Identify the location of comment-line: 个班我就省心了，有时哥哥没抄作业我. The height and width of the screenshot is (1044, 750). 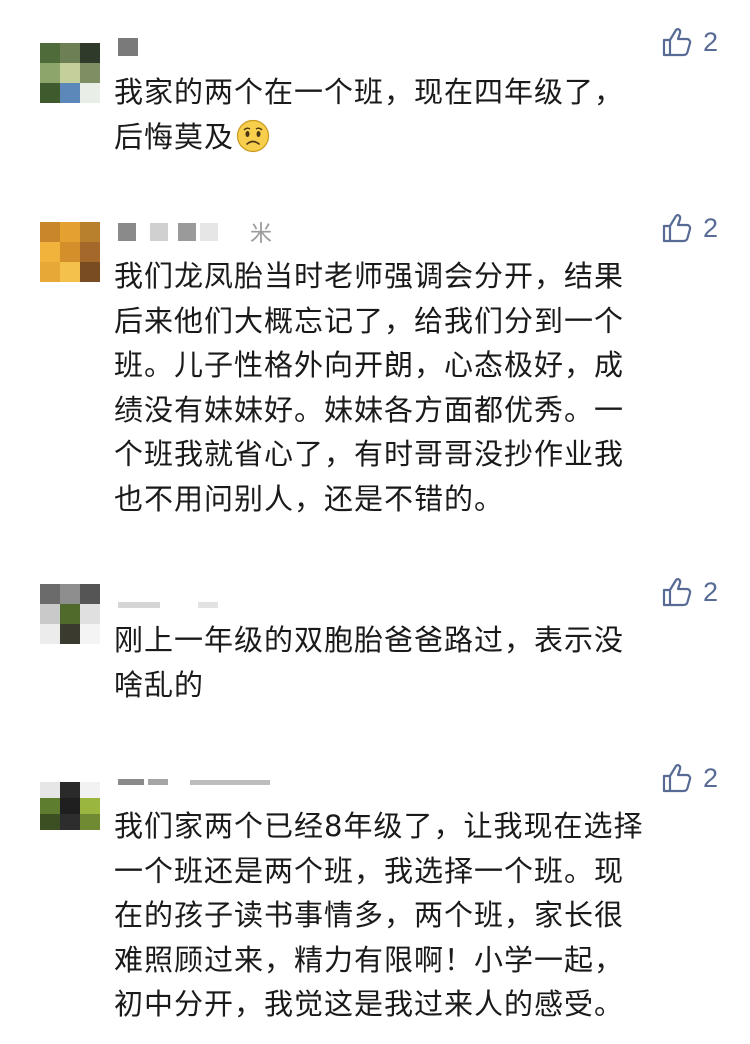
(369, 454).